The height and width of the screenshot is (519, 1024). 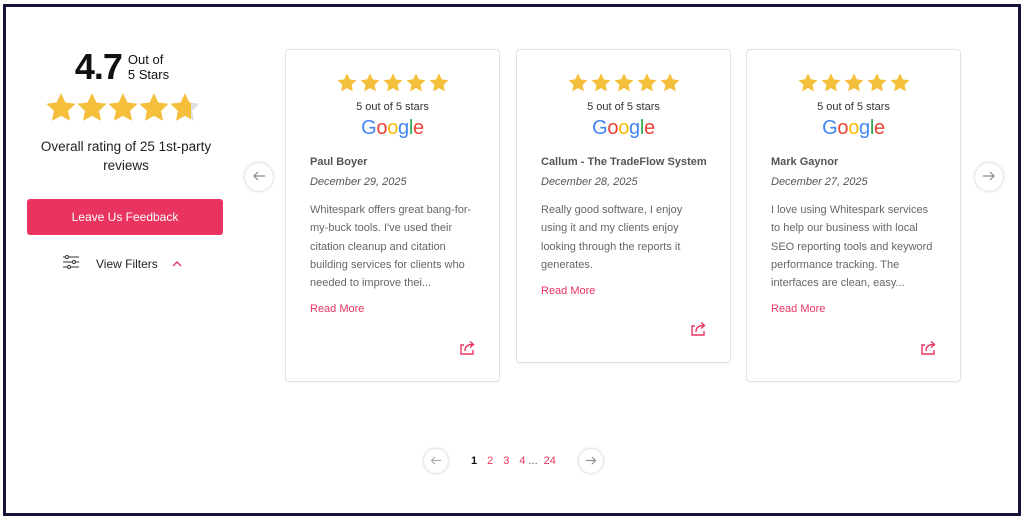 I want to click on page-link: 3, so click(x=506, y=461).